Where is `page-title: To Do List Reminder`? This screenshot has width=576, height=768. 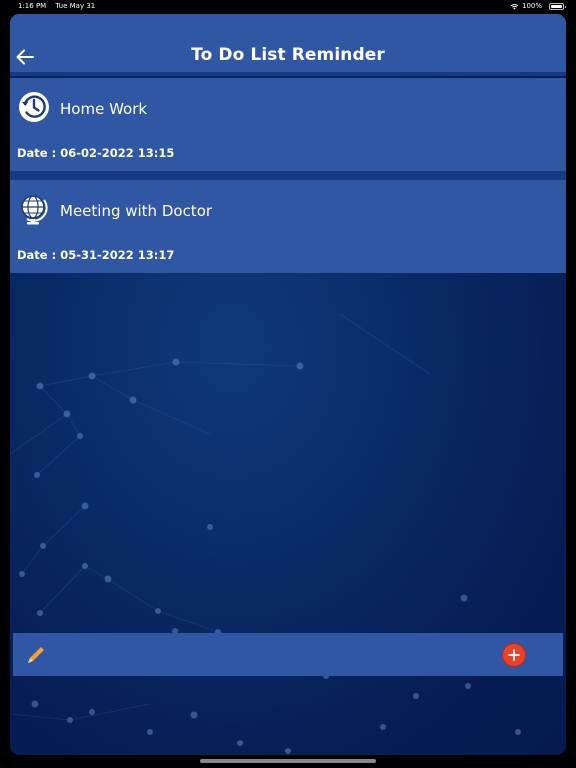 page-title: To Do List Reminder is located at coordinates (288, 55).